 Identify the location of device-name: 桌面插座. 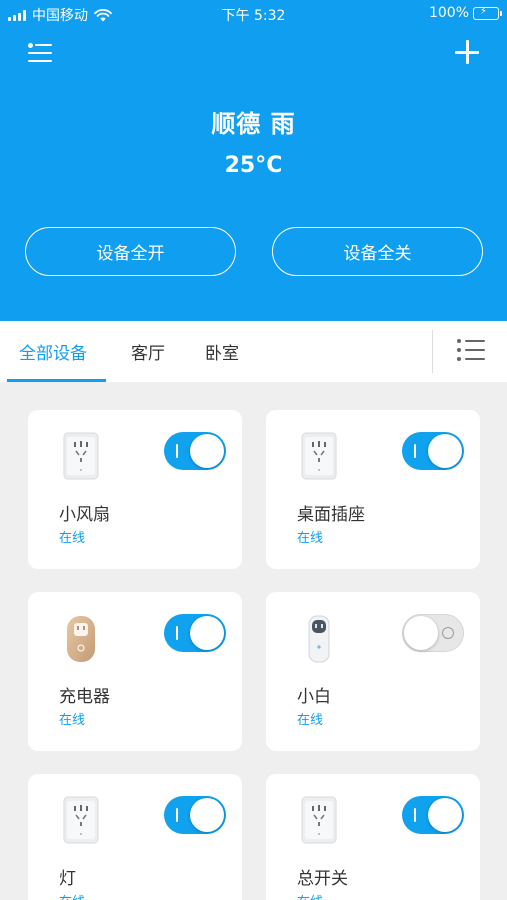
(331, 515).